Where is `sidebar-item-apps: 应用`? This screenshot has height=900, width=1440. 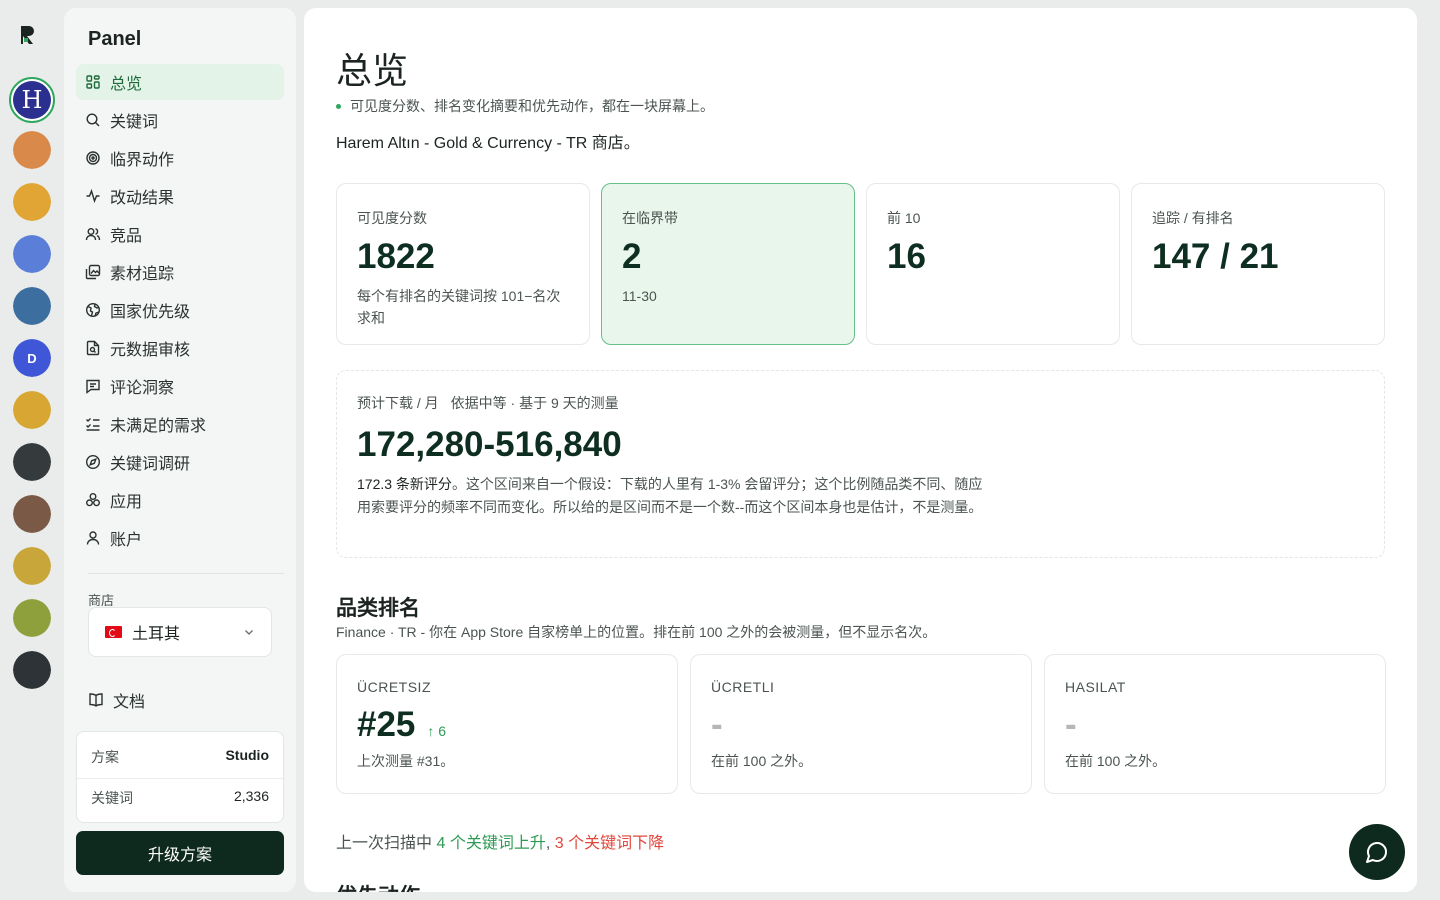
sidebar-item-apps: 应用 is located at coordinates (180, 500).